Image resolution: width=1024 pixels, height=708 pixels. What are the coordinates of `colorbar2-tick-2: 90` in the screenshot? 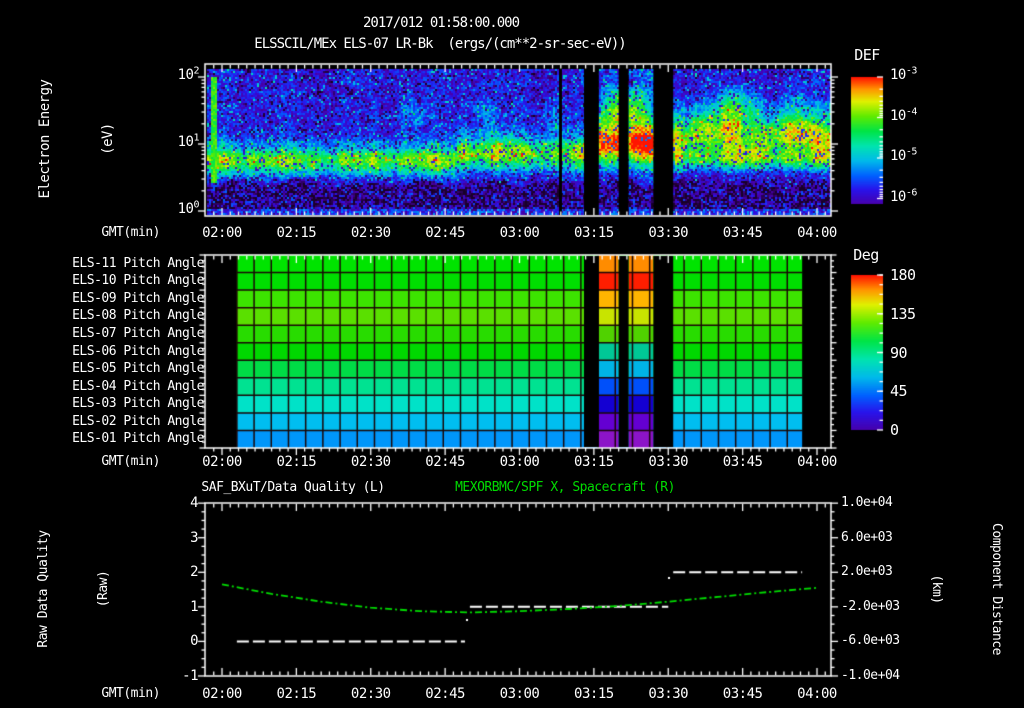 It's located at (899, 352).